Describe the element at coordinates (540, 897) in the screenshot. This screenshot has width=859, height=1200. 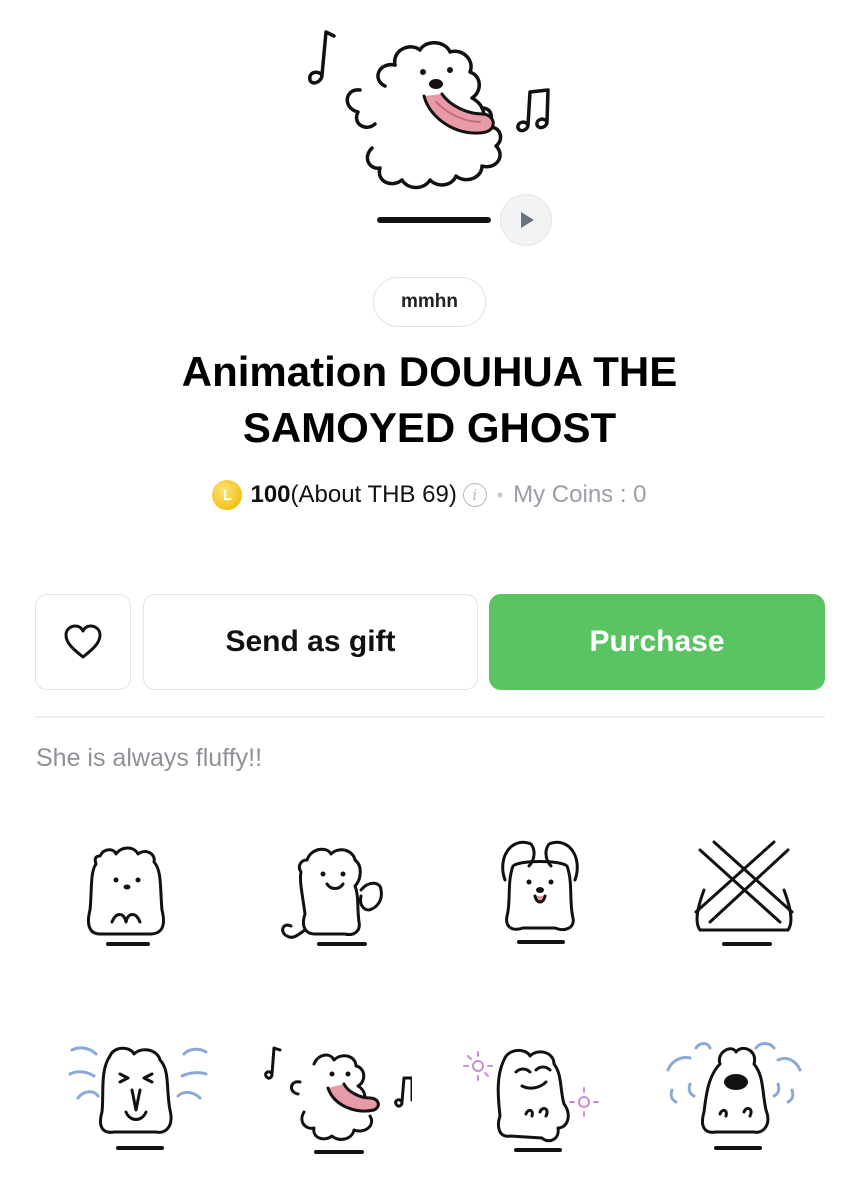
I see `sticker-heart-arms` at that location.